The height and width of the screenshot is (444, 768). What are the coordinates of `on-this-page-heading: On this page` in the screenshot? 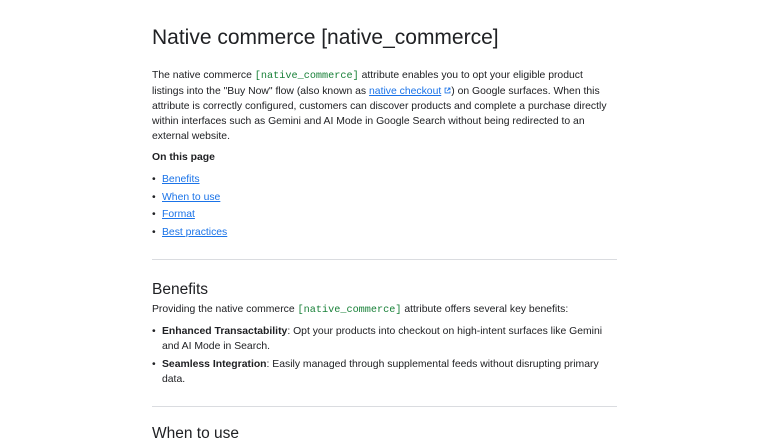 It's located at (183, 157).